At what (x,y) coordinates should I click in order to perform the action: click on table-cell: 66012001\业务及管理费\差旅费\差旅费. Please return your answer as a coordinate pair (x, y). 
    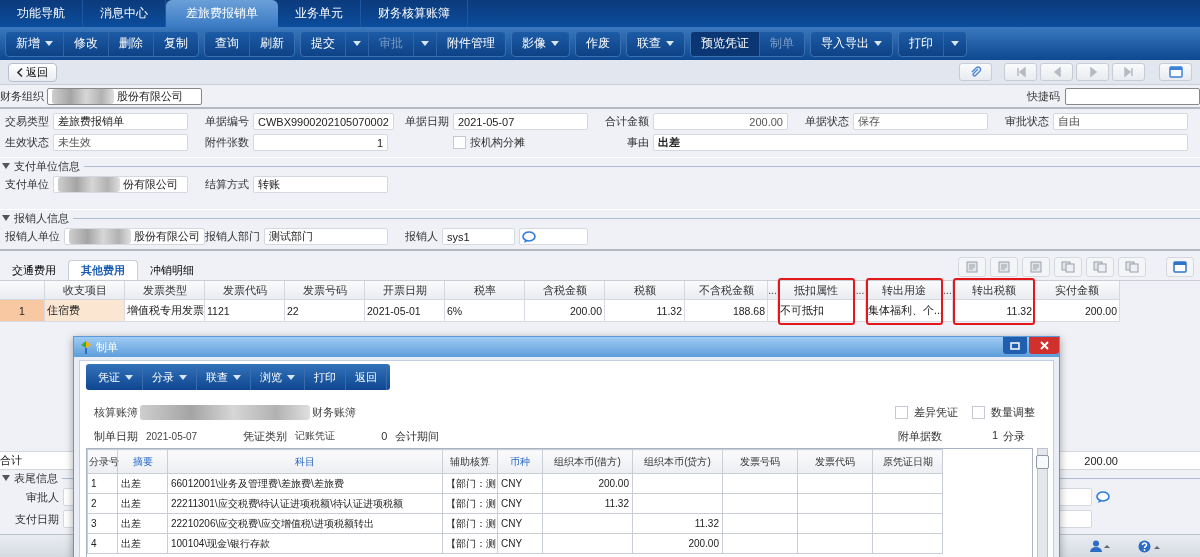
    Looking at the image, I should click on (257, 483).